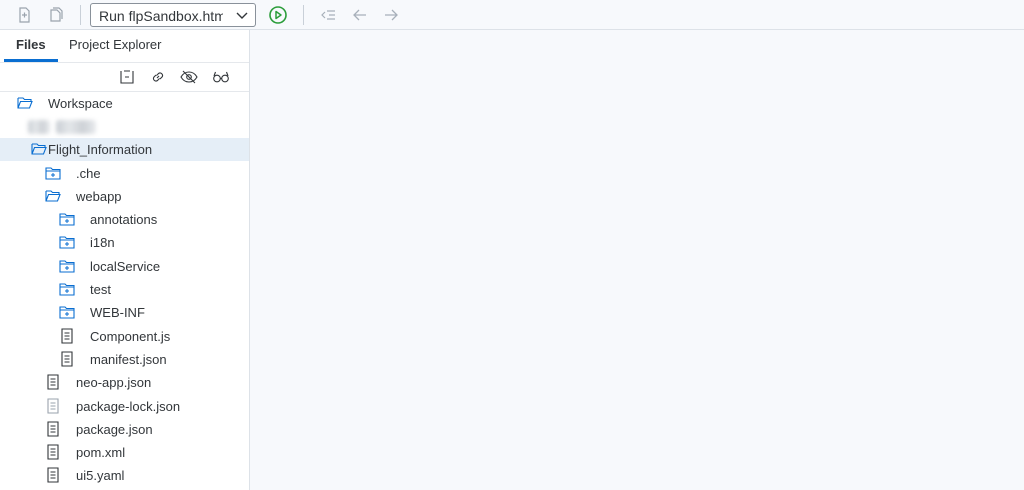 The height and width of the screenshot is (490, 1024). Describe the element at coordinates (127, 77) in the screenshot. I see `collapse-all-icon` at that location.